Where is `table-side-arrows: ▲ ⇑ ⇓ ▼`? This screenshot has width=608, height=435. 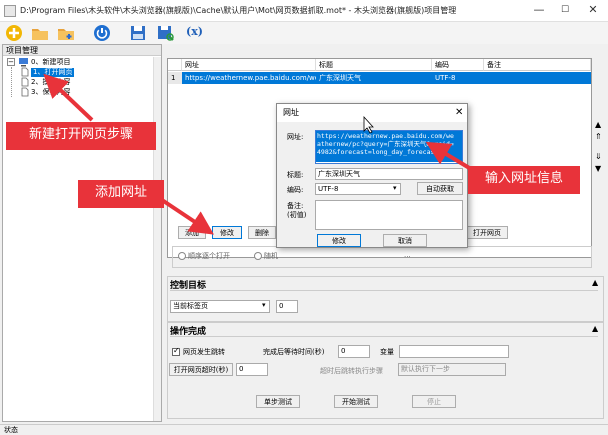 table-side-arrows: ▲ ⇑ ⇓ ▼ is located at coordinates (599, 158).